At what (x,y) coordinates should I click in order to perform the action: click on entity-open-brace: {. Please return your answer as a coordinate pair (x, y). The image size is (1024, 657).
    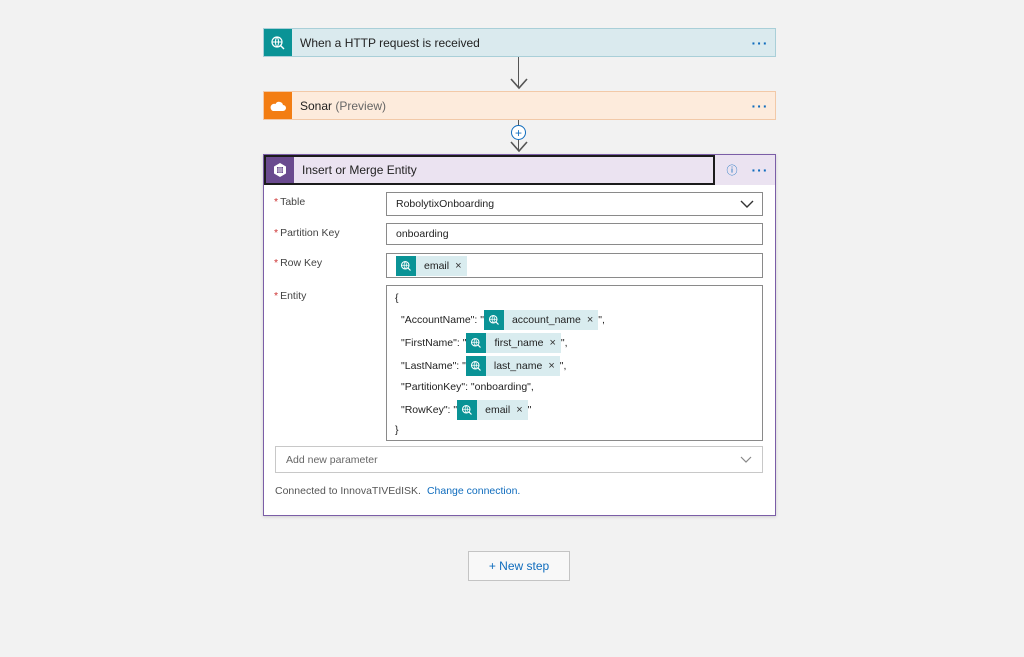
    Looking at the image, I should click on (397, 298).